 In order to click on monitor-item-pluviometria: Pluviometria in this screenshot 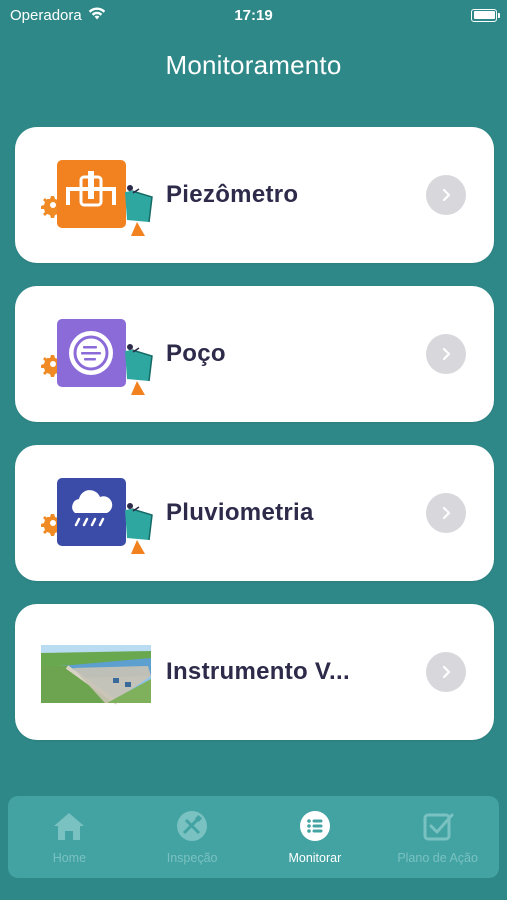, I will do `click(254, 513)`.